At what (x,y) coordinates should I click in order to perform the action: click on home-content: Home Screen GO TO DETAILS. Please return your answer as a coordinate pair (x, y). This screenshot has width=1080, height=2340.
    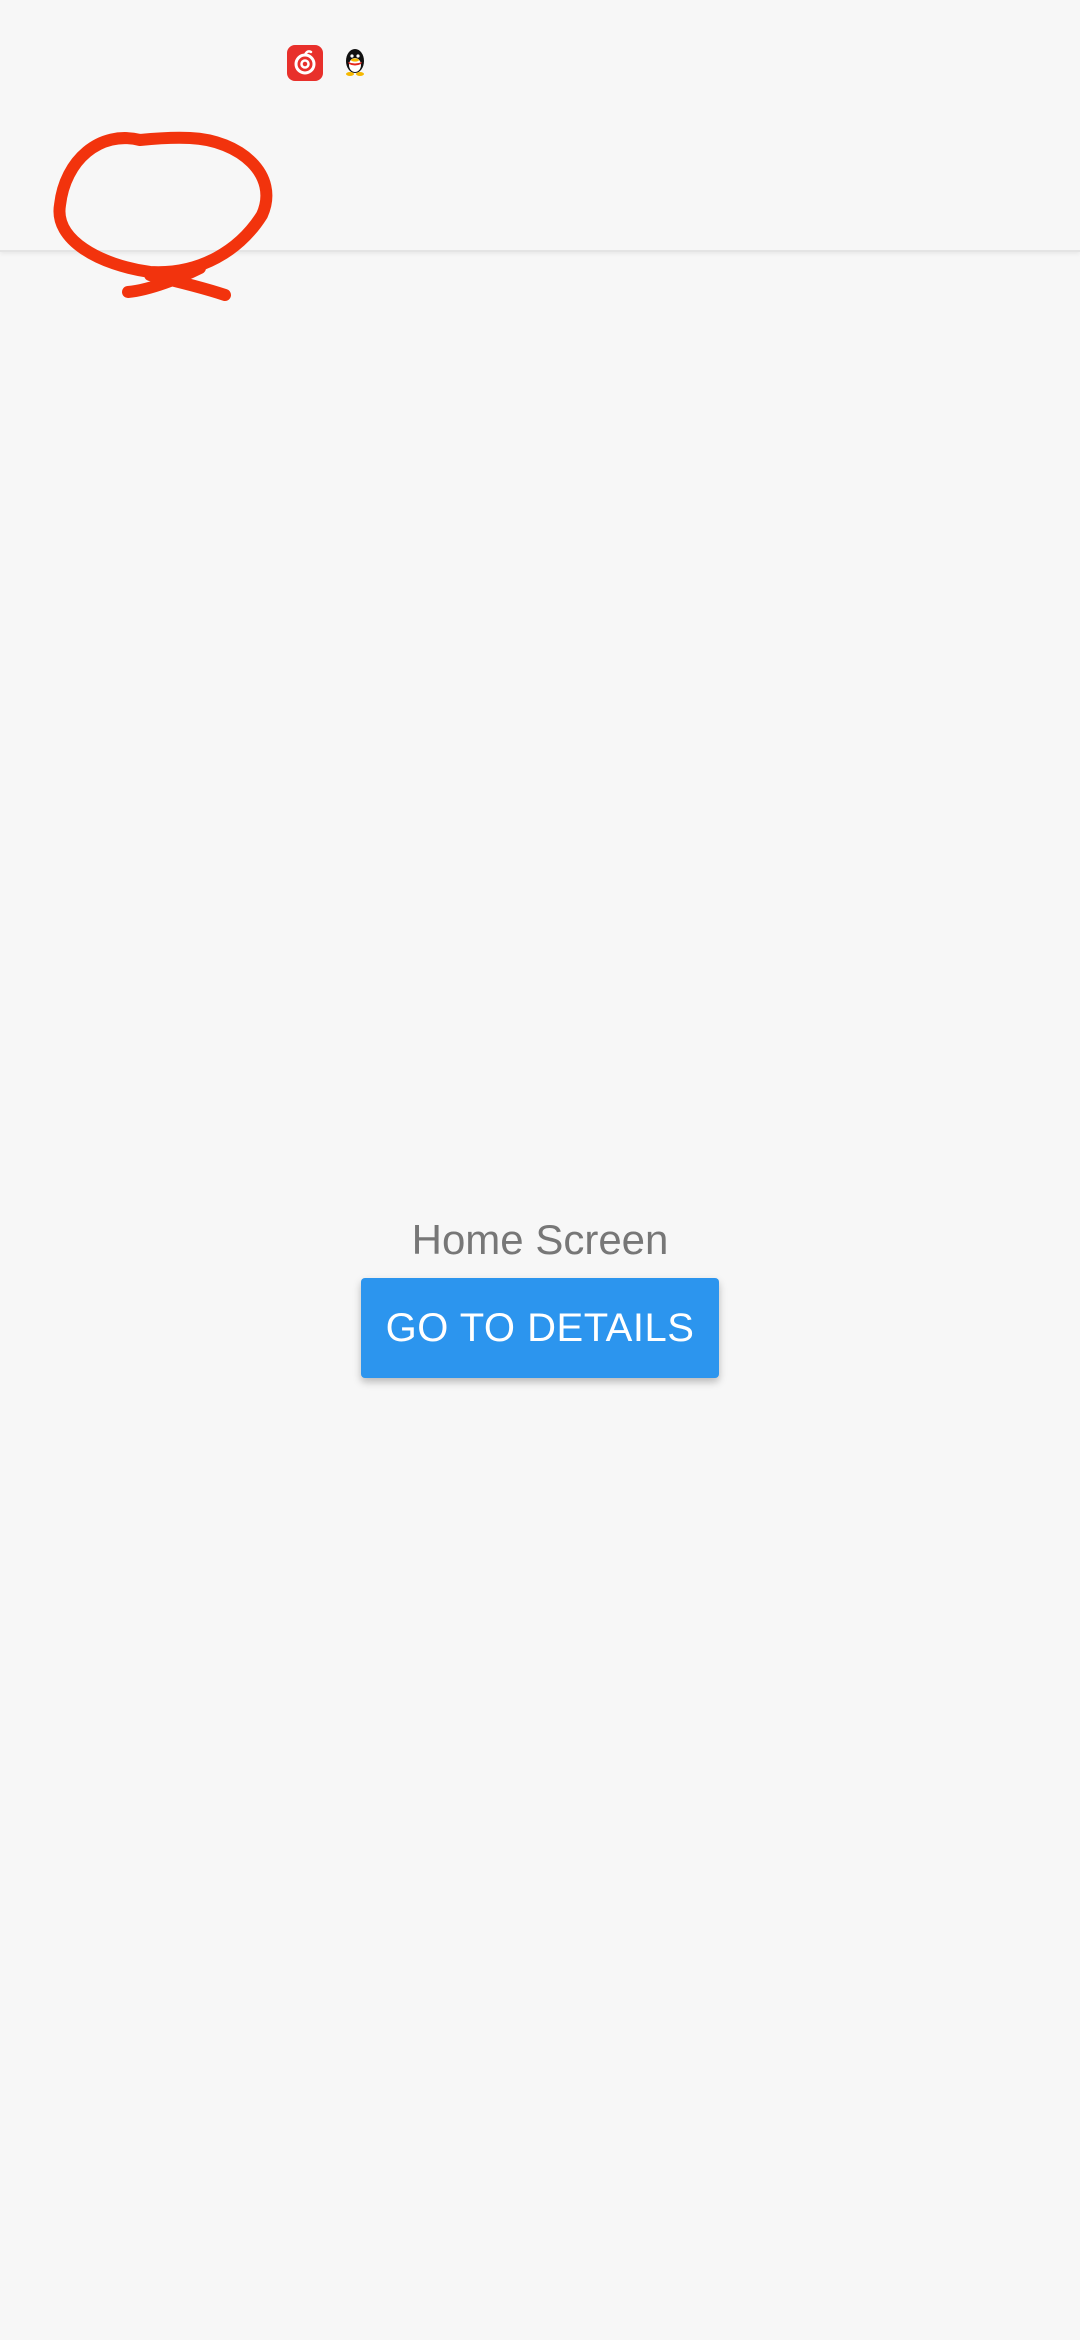
    Looking at the image, I should click on (540, 1294).